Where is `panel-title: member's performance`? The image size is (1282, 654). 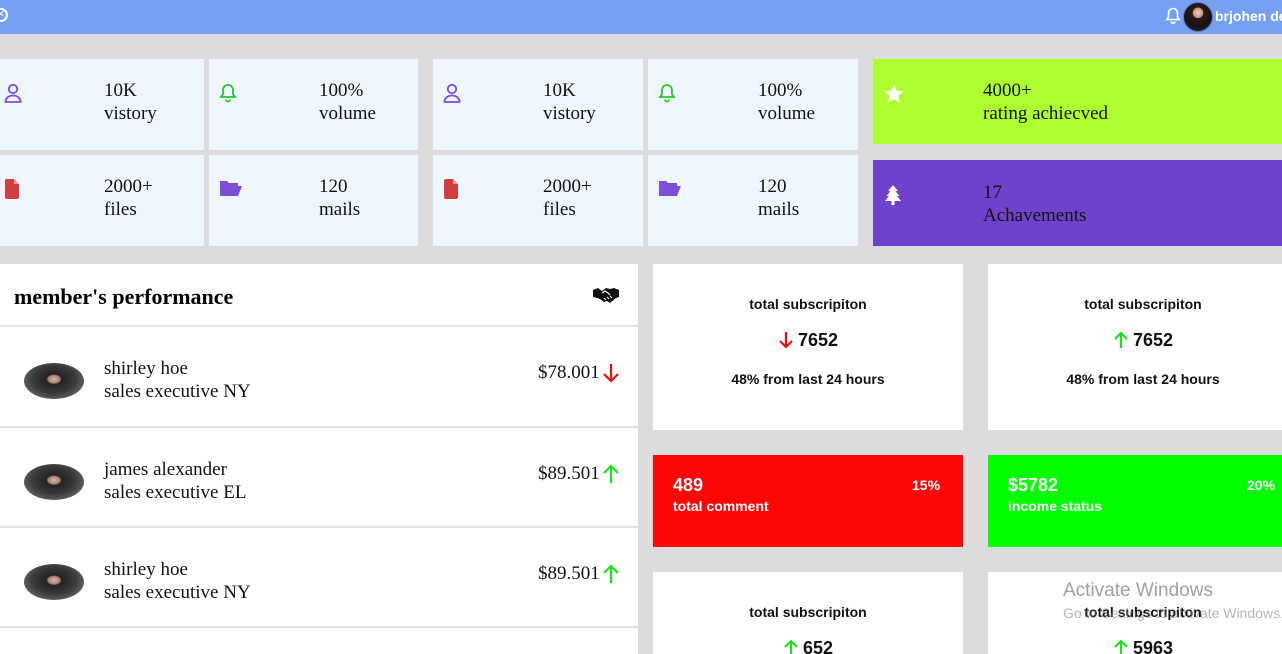 panel-title: member's performance is located at coordinates (124, 296).